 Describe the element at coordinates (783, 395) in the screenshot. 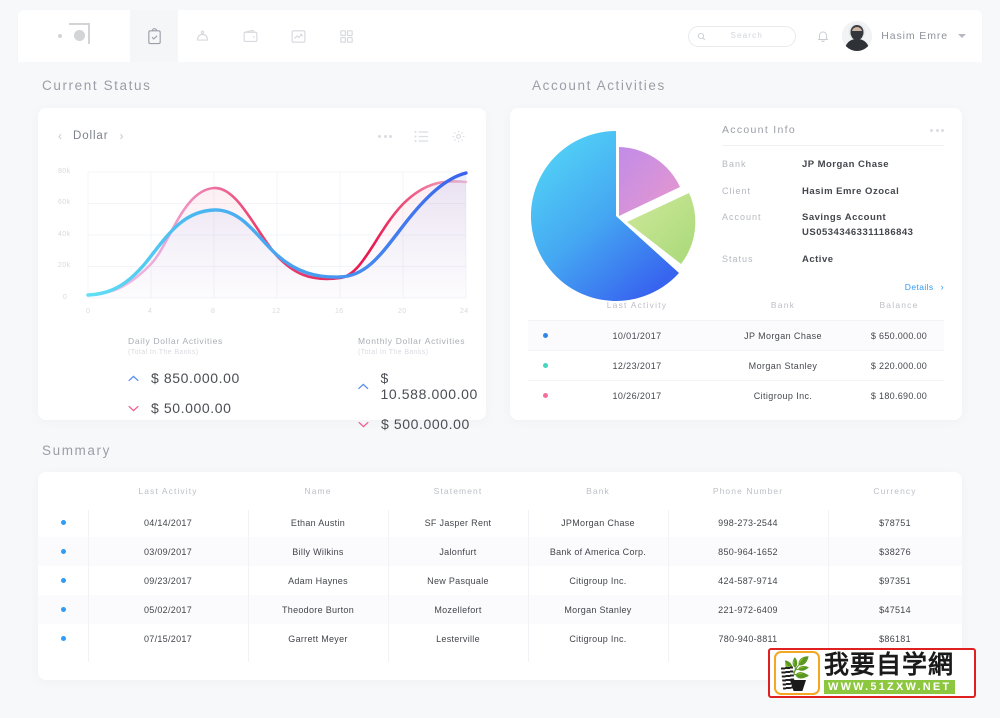

I see `cell-bank: Citigroup Inc.` at that location.